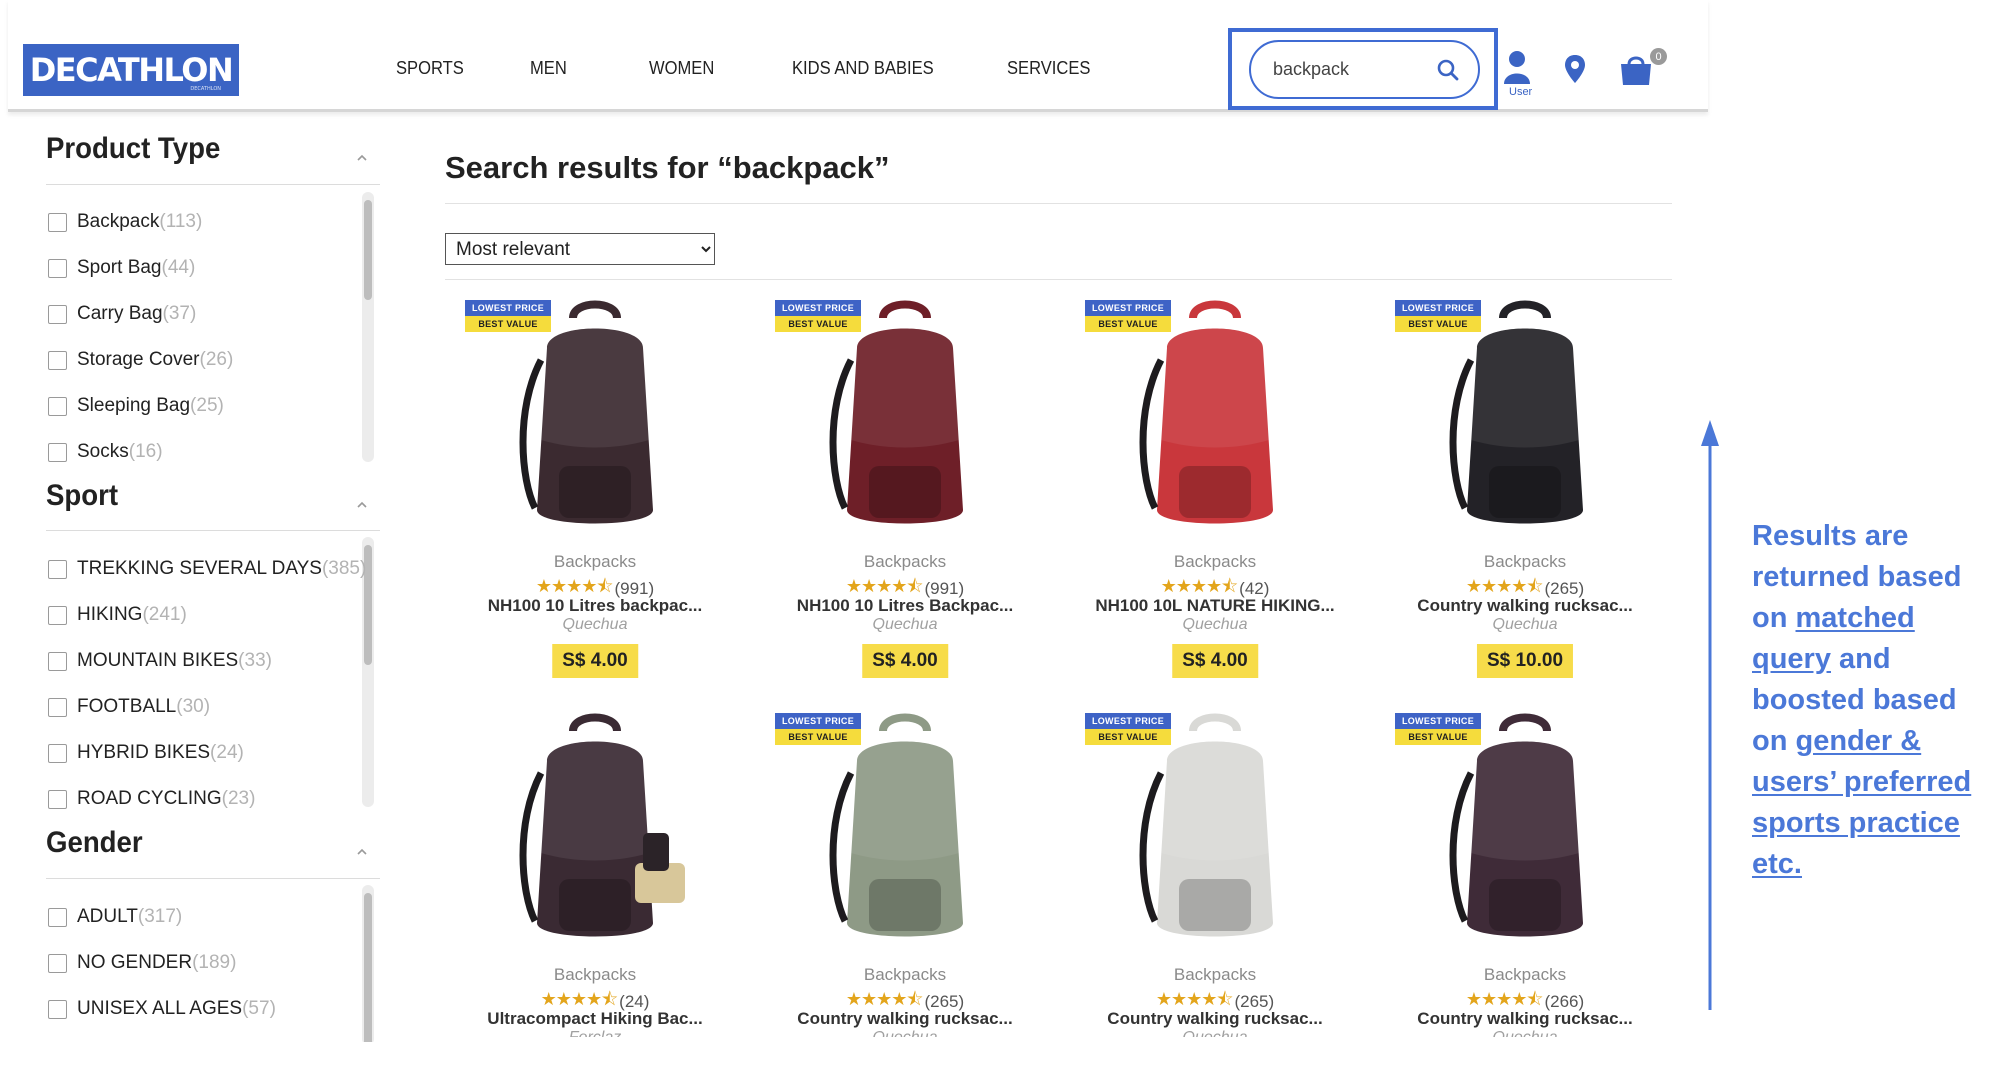  Describe the element at coordinates (863, 68) in the screenshot. I see `nav-kids-and-babies: KIDS AND BABIES` at that location.